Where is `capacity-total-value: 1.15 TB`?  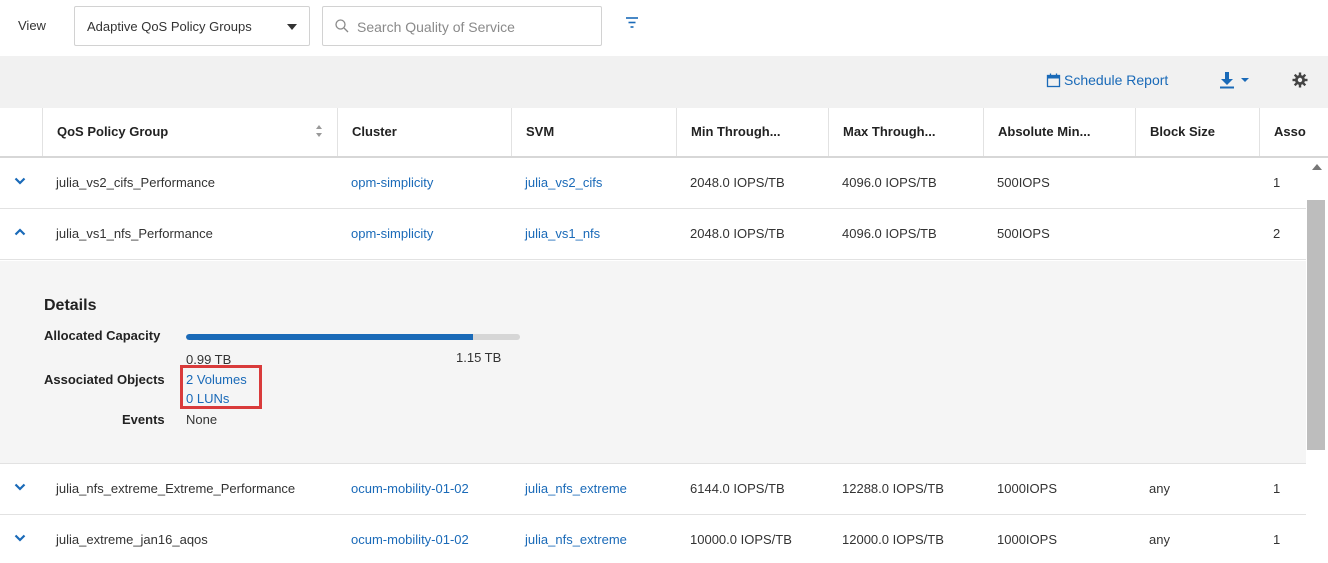 capacity-total-value: 1.15 TB is located at coordinates (479, 357).